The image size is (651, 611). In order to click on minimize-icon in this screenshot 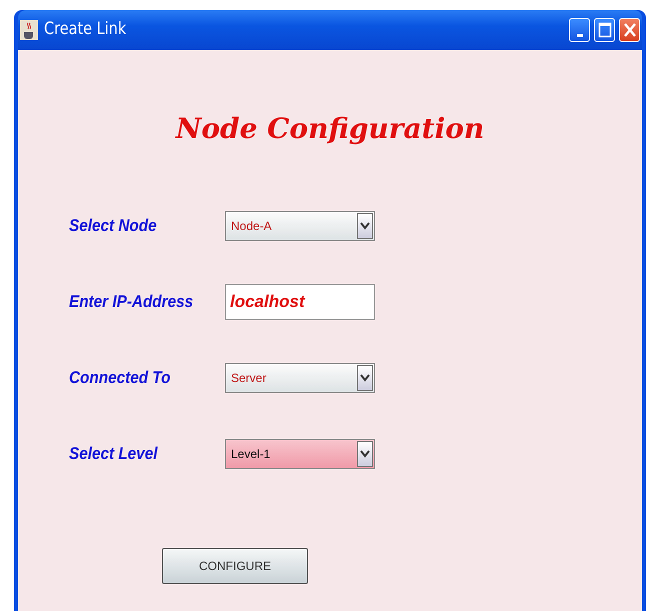, I will do `click(579, 35)`.